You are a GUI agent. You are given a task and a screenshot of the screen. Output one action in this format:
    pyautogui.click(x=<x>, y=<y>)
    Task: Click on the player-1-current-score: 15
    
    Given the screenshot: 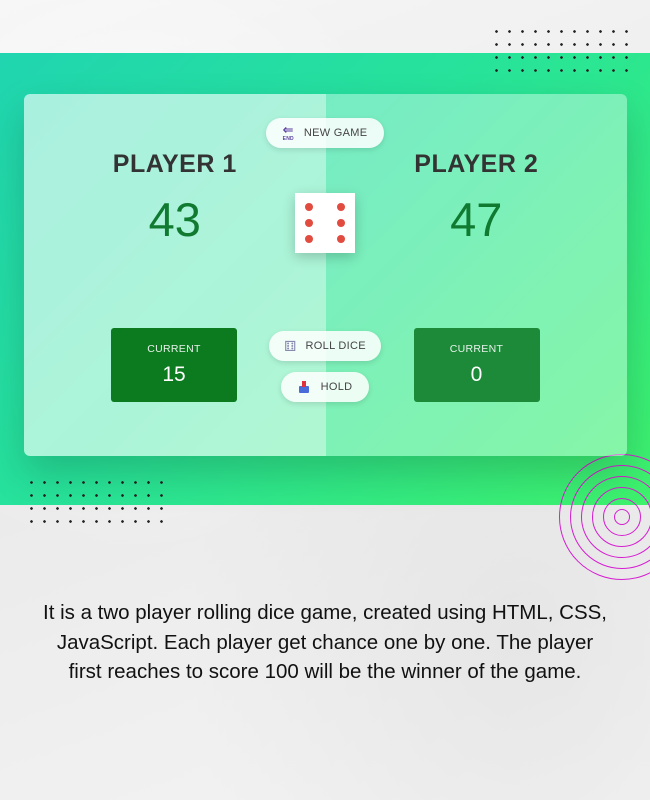 What is the action you would take?
    pyautogui.click(x=174, y=374)
    